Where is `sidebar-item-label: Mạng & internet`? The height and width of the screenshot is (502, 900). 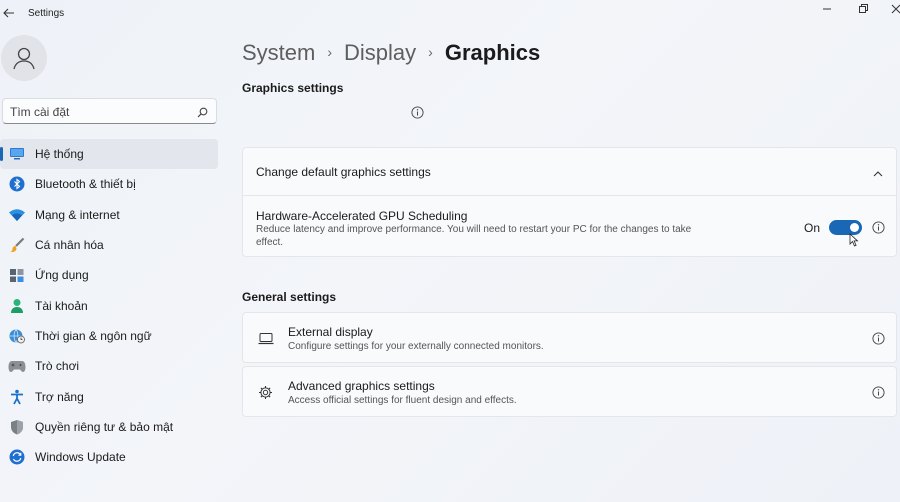 sidebar-item-label: Mạng & internet is located at coordinates (77, 214).